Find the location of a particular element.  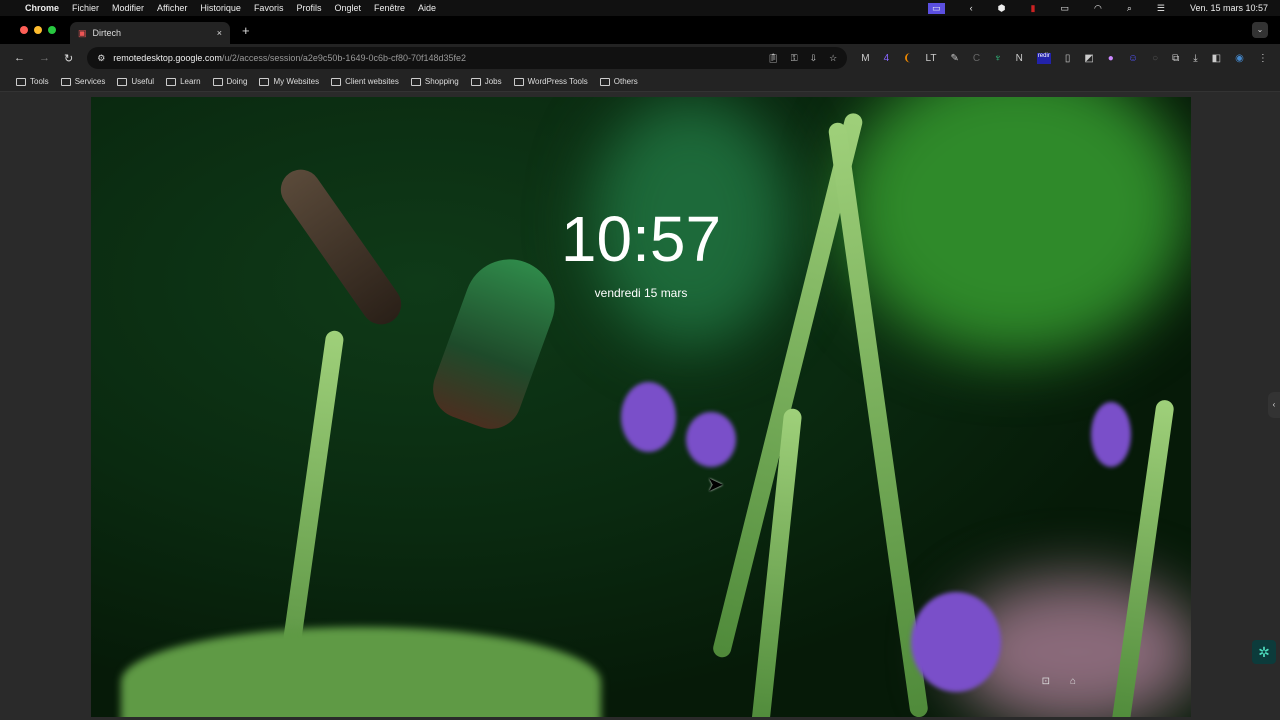

tab-title: Dirtech is located at coordinates (107, 33).